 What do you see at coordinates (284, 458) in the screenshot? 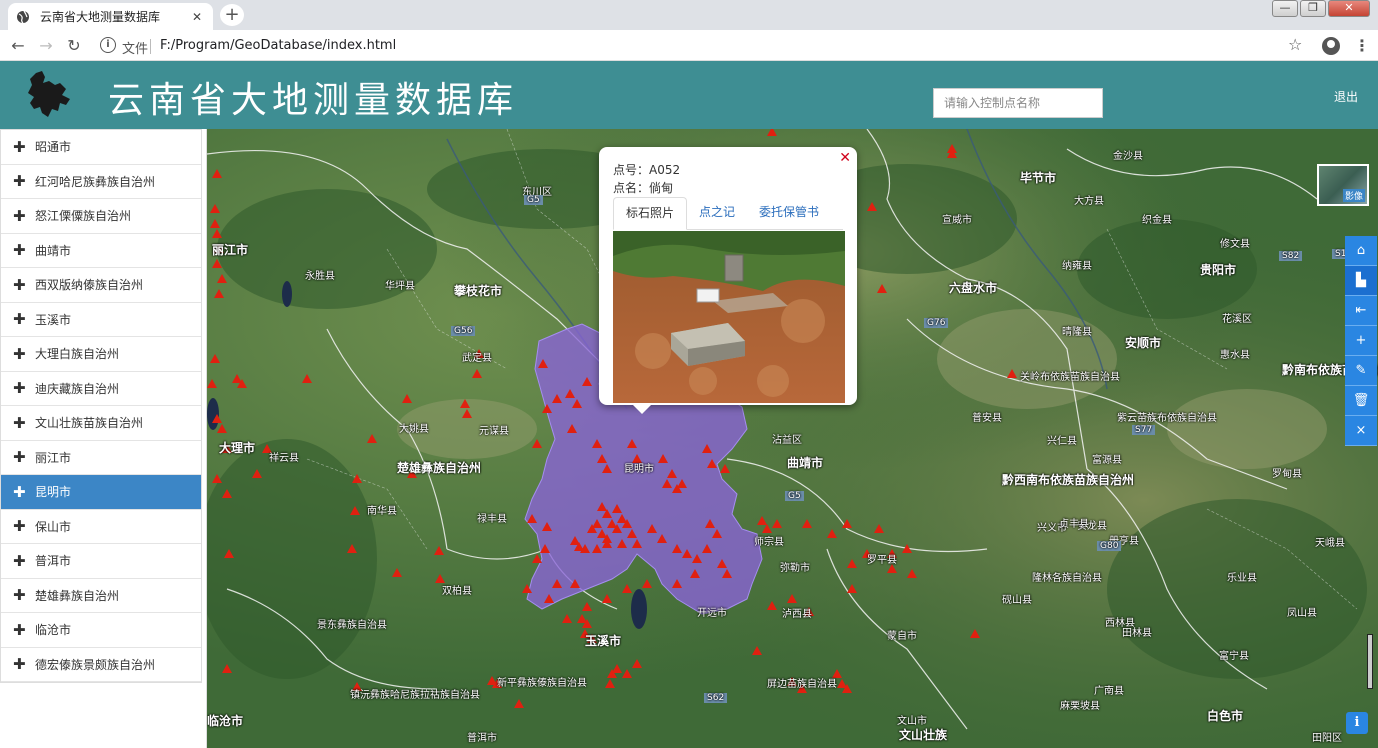
I see `map-place-label: 祥云县` at bounding box center [284, 458].